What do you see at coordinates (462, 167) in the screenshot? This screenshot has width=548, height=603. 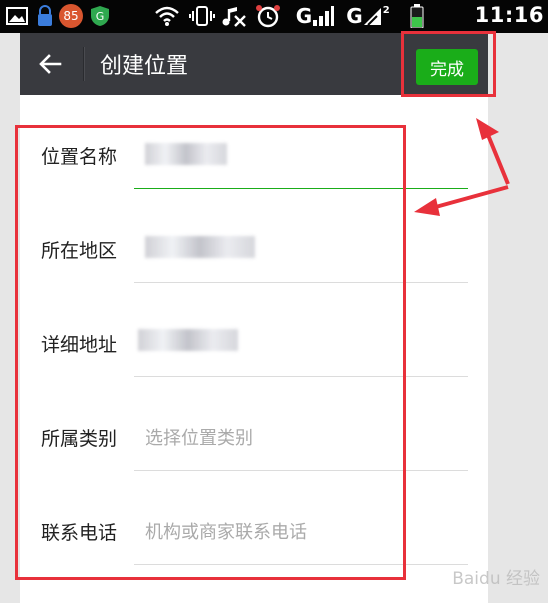 I see `annotation-arrows` at bounding box center [462, 167].